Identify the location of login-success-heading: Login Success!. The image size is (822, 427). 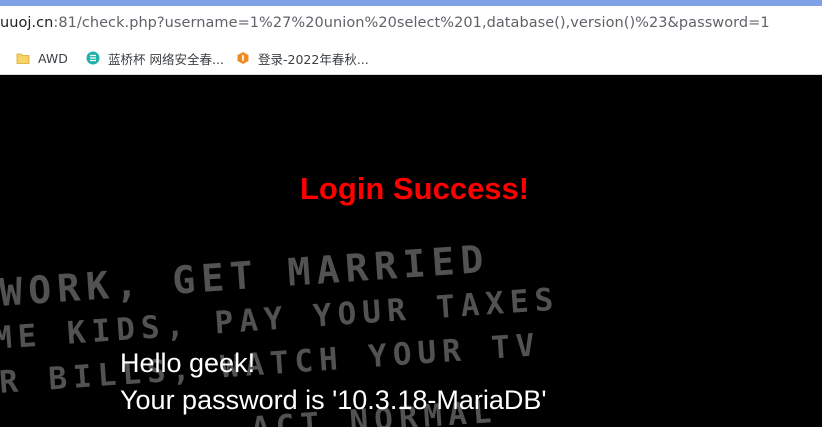
(415, 188).